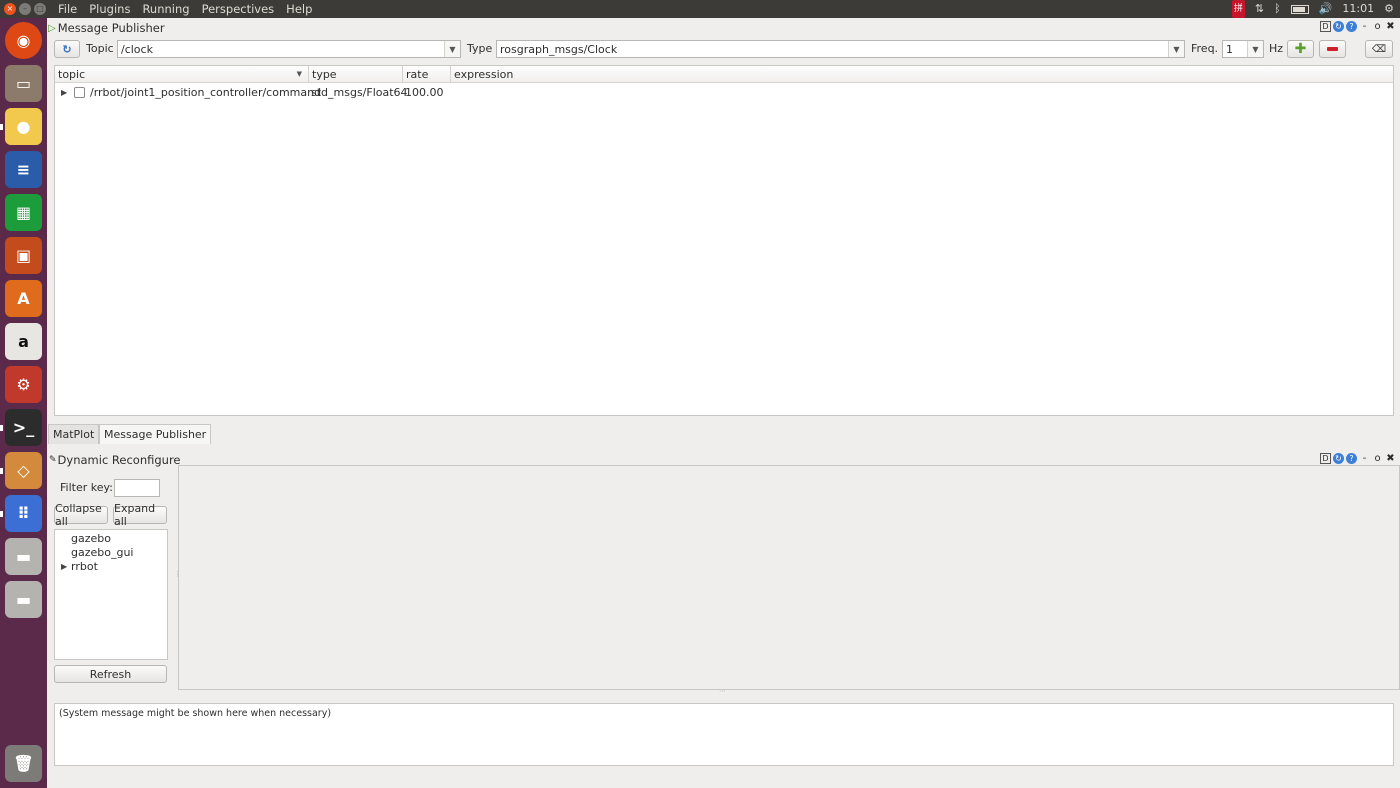 The width and height of the screenshot is (1400, 788). What do you see at coordinates (299, 74) in the screenshot?
I see `sort-indicator-icon: ▼` at bounding box center [299, 74].